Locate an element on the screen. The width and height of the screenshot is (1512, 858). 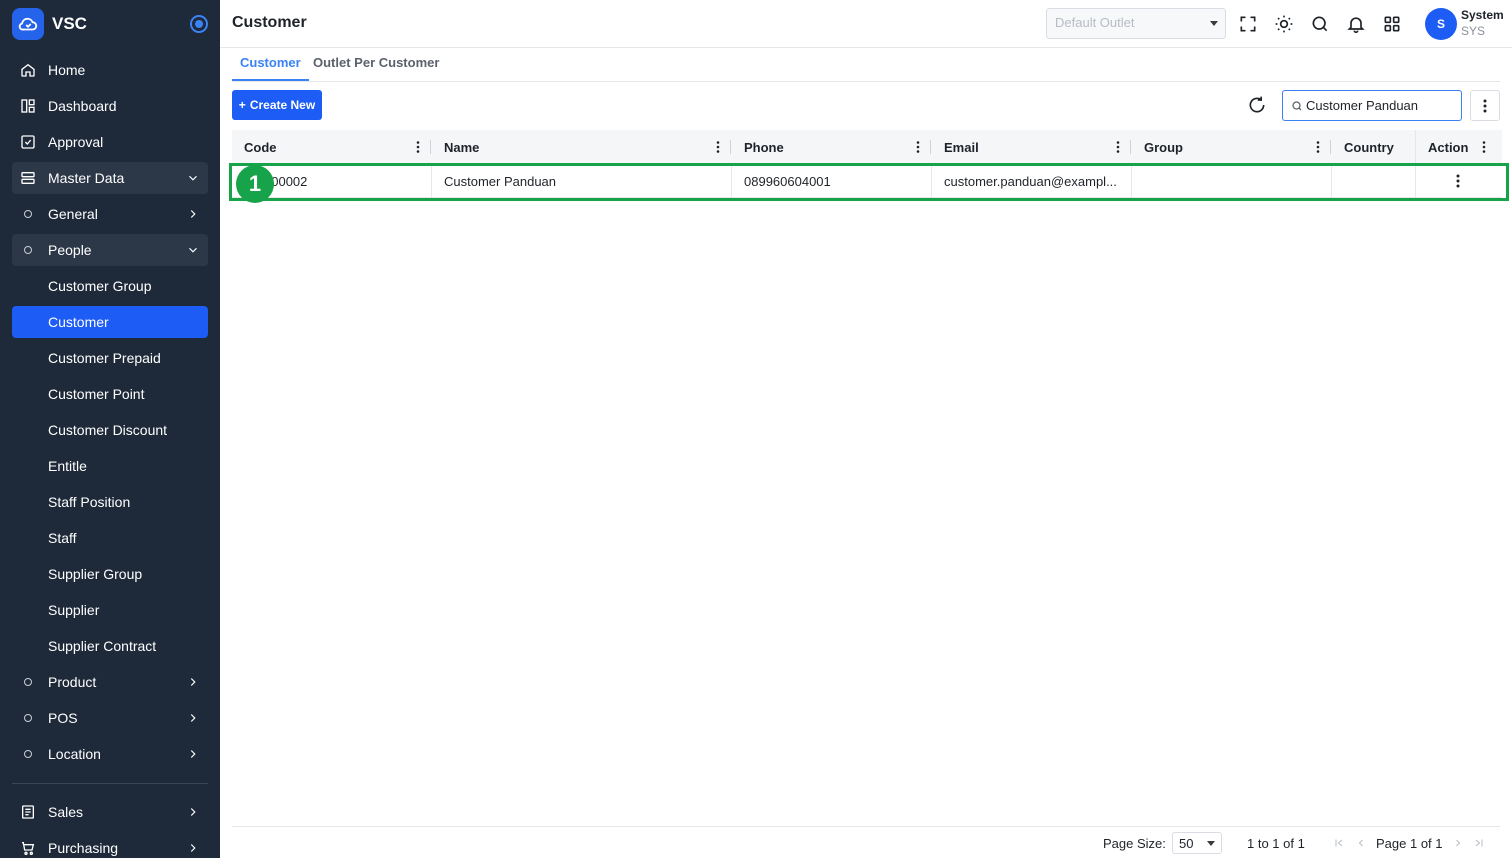
search-box is located at coordinates (1372, 105).